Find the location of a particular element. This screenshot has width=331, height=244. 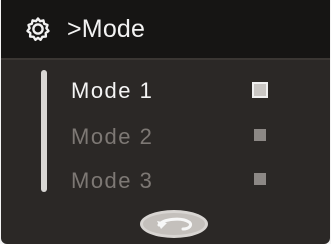

scrollbar-thumb is located at coordinates (44, 131).